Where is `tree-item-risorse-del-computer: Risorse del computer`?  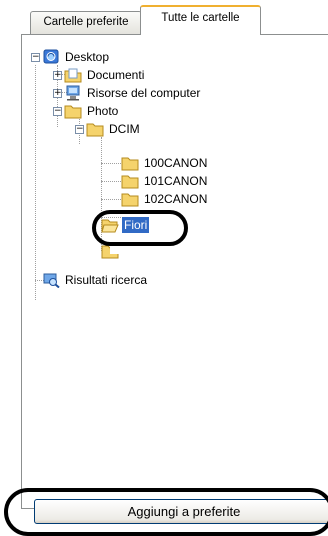
tree-item-risorse-del-computer: Risorse del computer is located at coordinates (133, 93).